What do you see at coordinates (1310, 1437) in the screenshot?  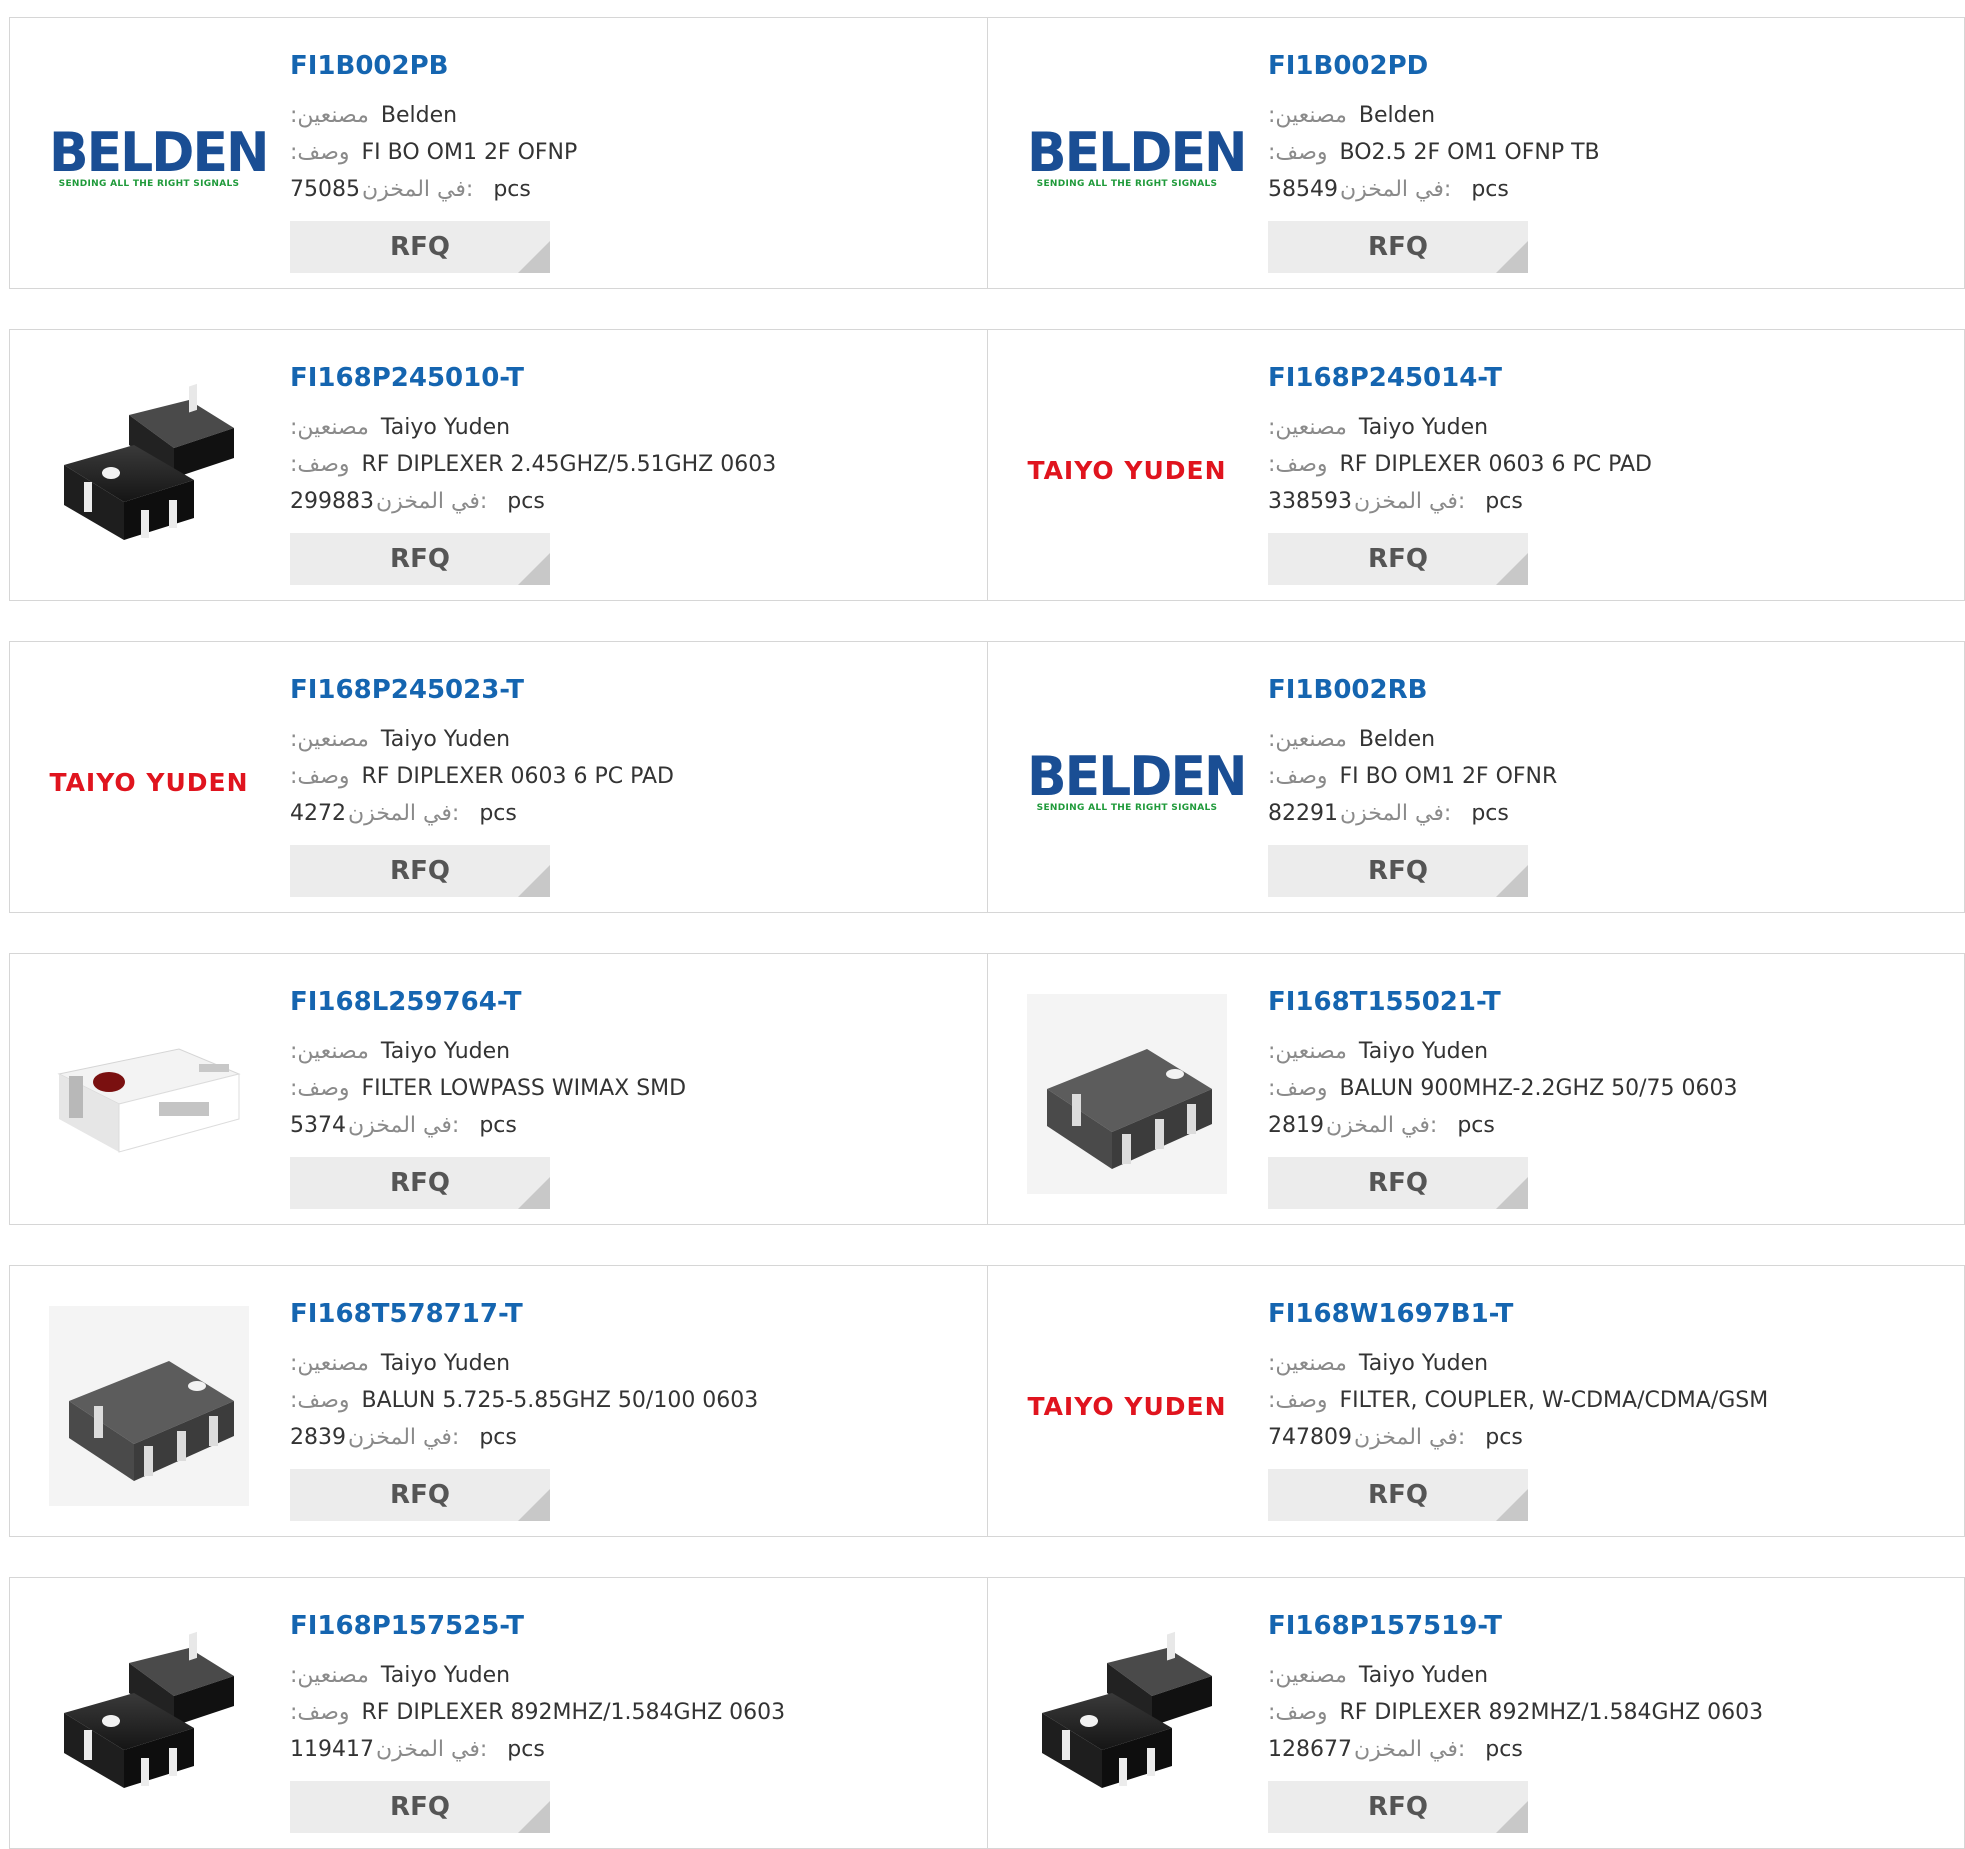 I see `stock-value: 747809` at bounding box center [1310, 1437].